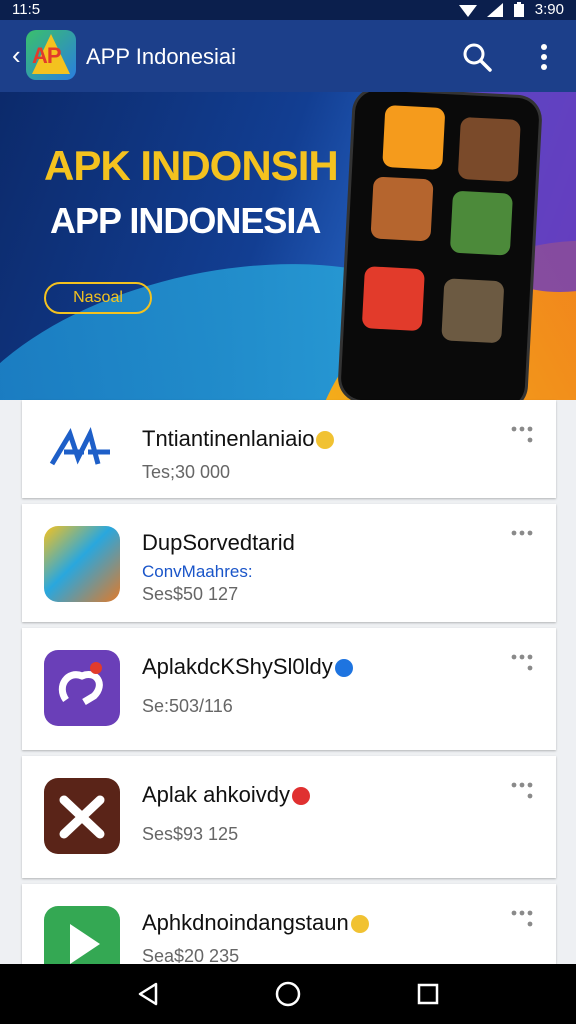 The width and height of the screenshot is (576, 1024). I want to click on system-nav-bar, so click(288, 994).